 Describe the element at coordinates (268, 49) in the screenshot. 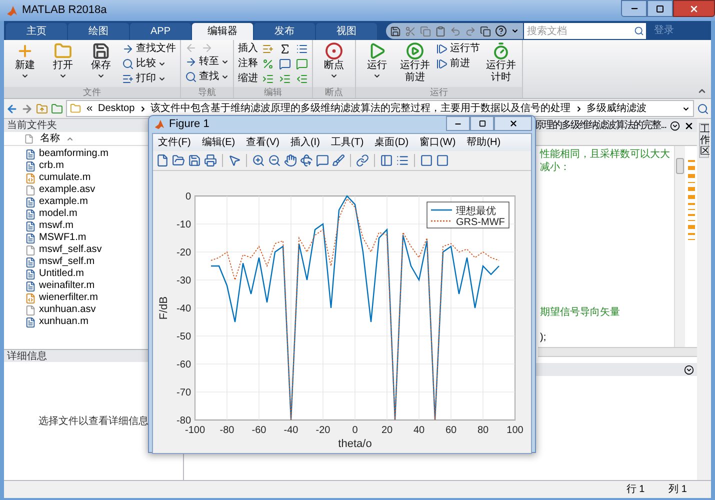

I see `section-icon` at that location.